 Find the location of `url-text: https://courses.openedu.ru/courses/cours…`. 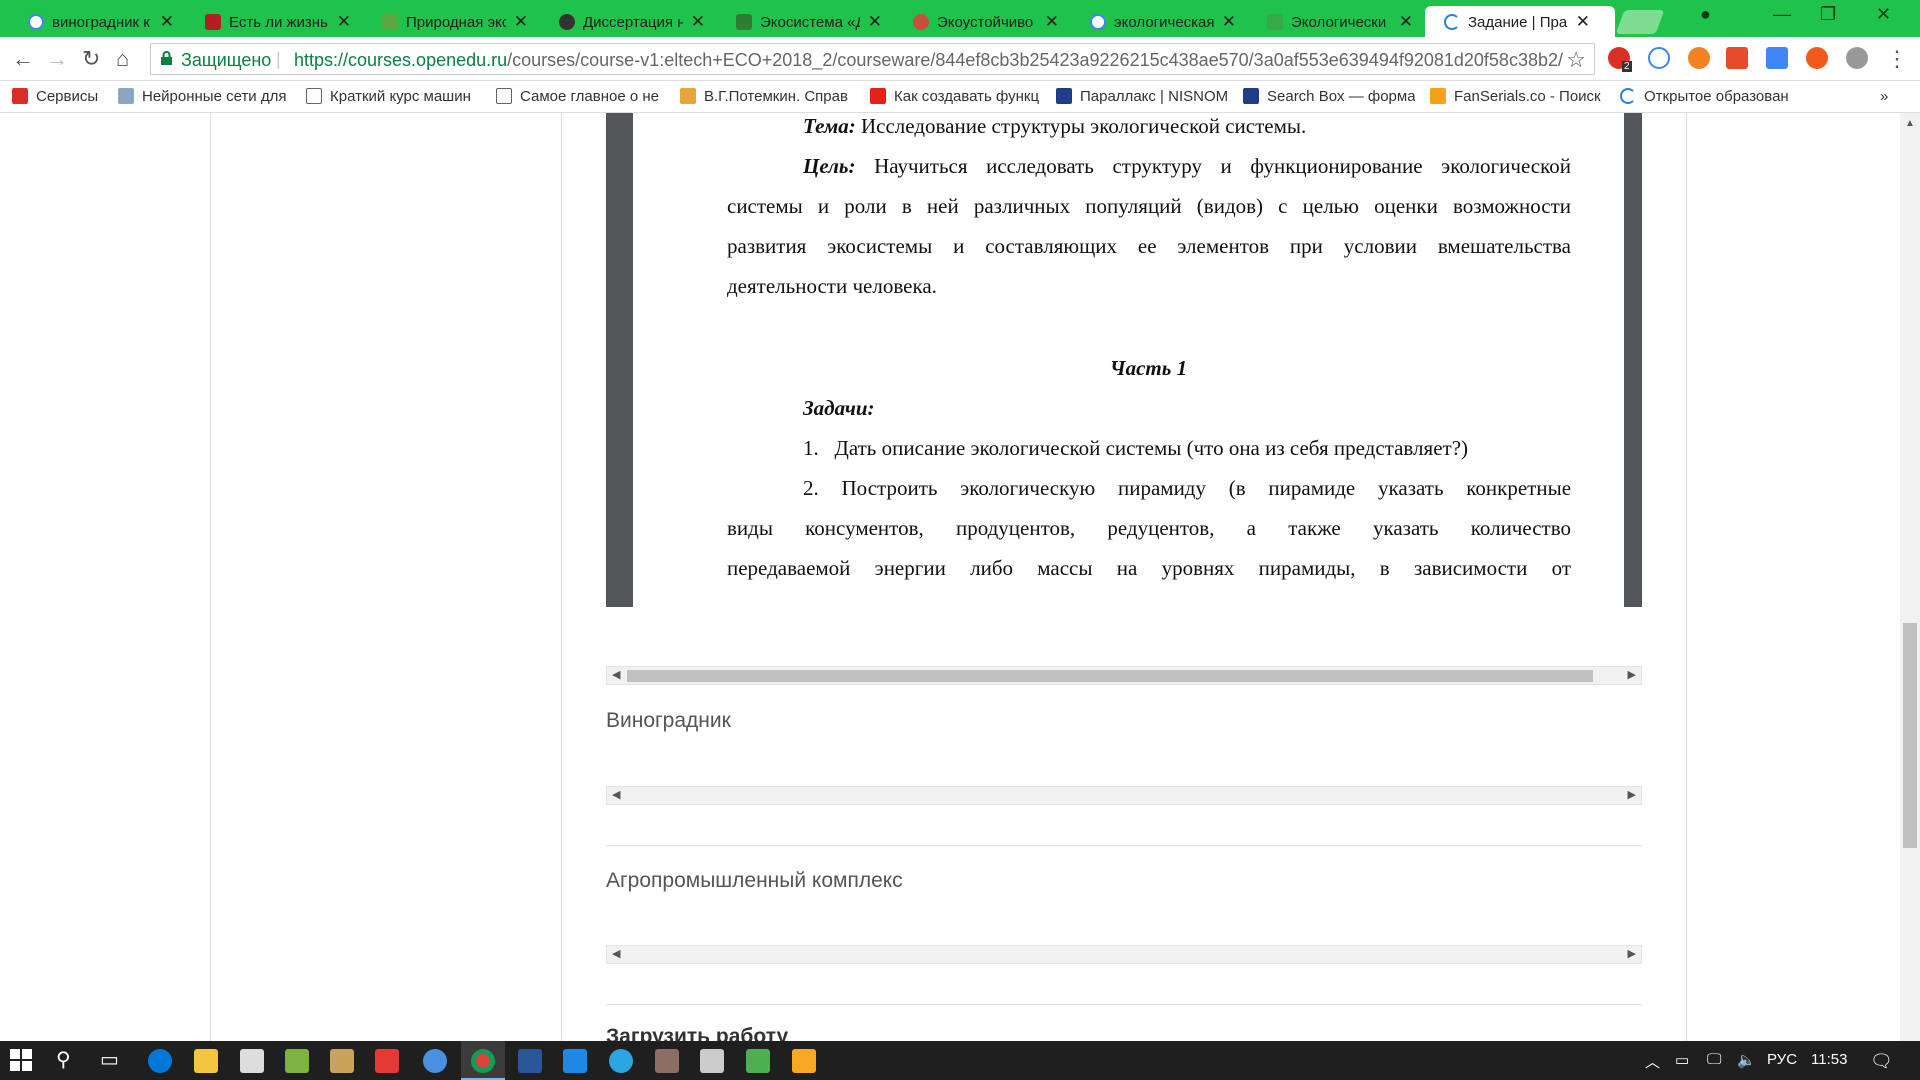

url-text: https://courses.openedu.ru/courses/cours… is located at coordinates (928, 60).